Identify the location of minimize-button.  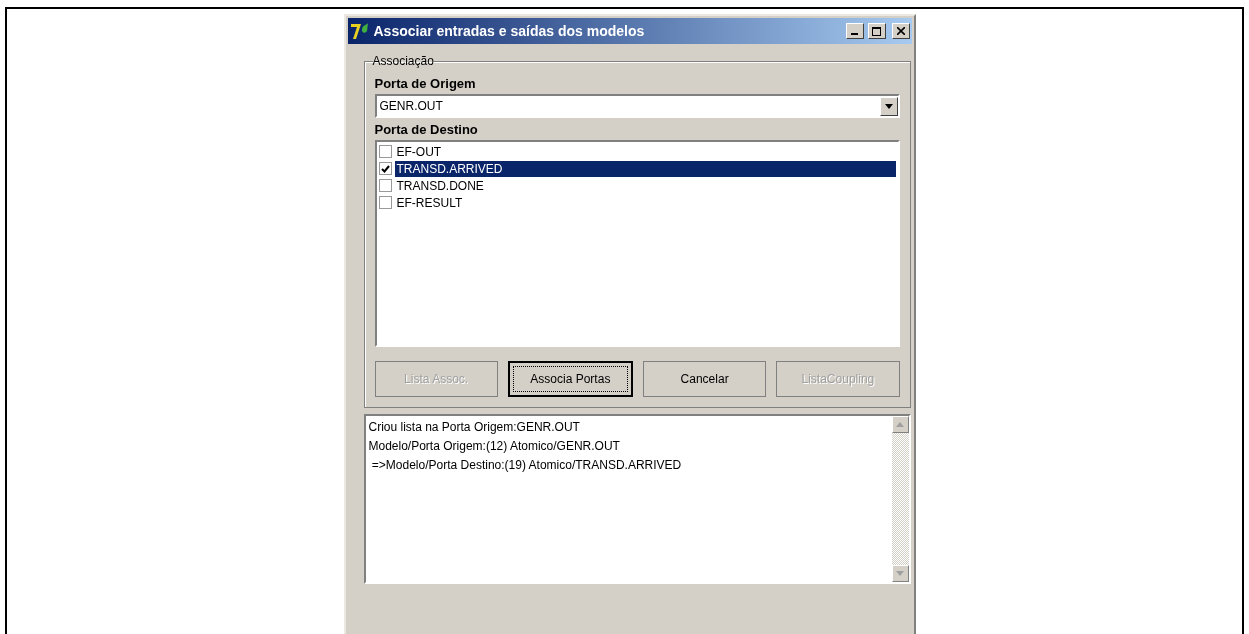
(854, 31).